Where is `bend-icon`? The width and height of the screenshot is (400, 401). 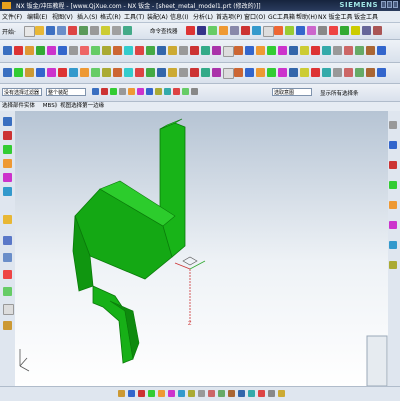 bend-icon is located at coordinates (51, 72).